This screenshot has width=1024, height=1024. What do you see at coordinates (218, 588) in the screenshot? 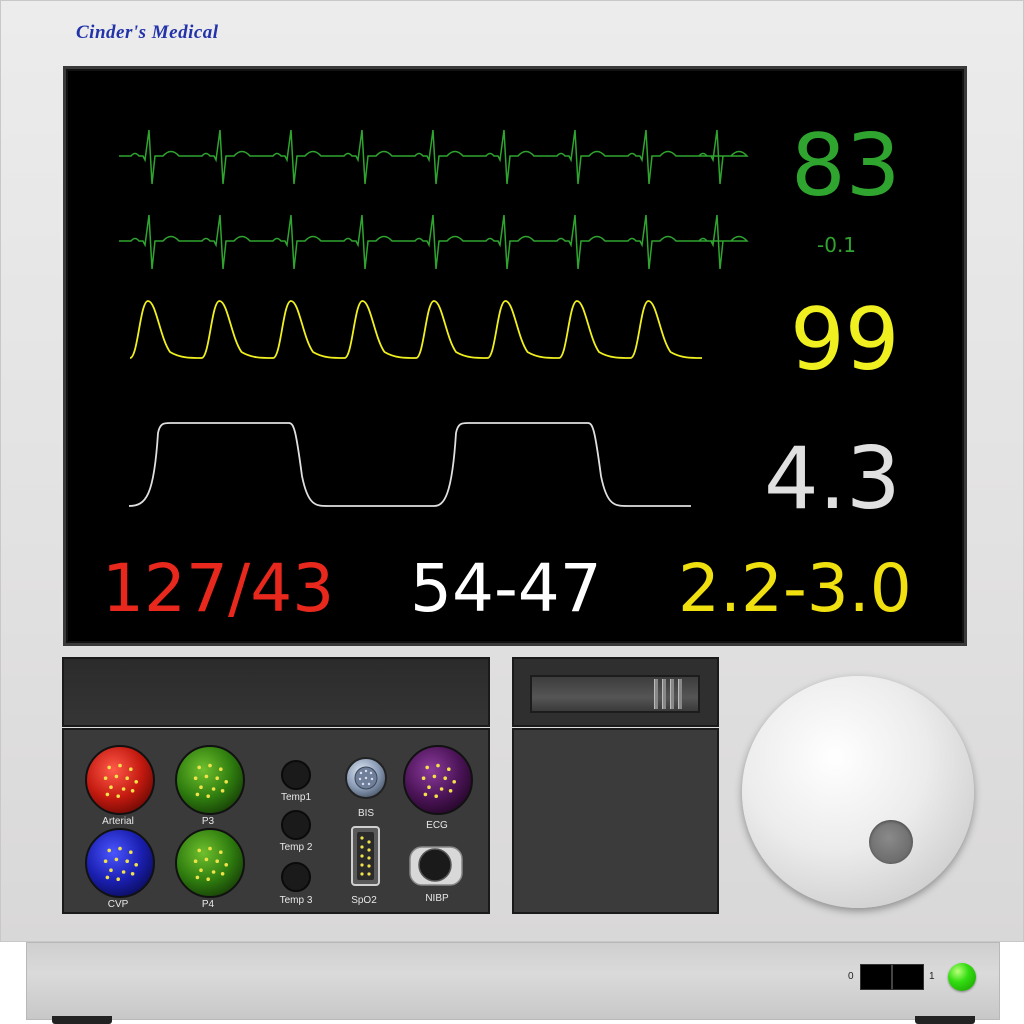
I see `blood-pressure-value: 127/43` at bounding box center [218, 588].